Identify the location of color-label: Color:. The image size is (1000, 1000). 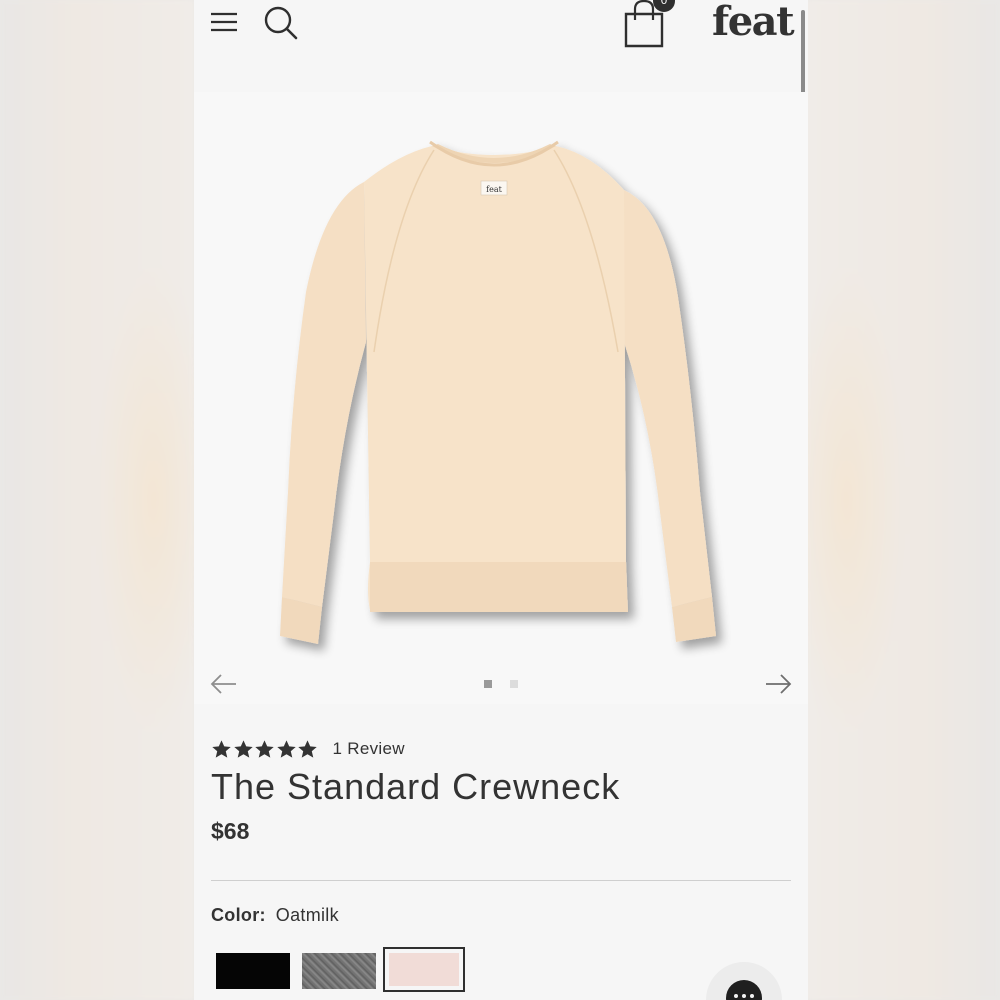
(238, 915).